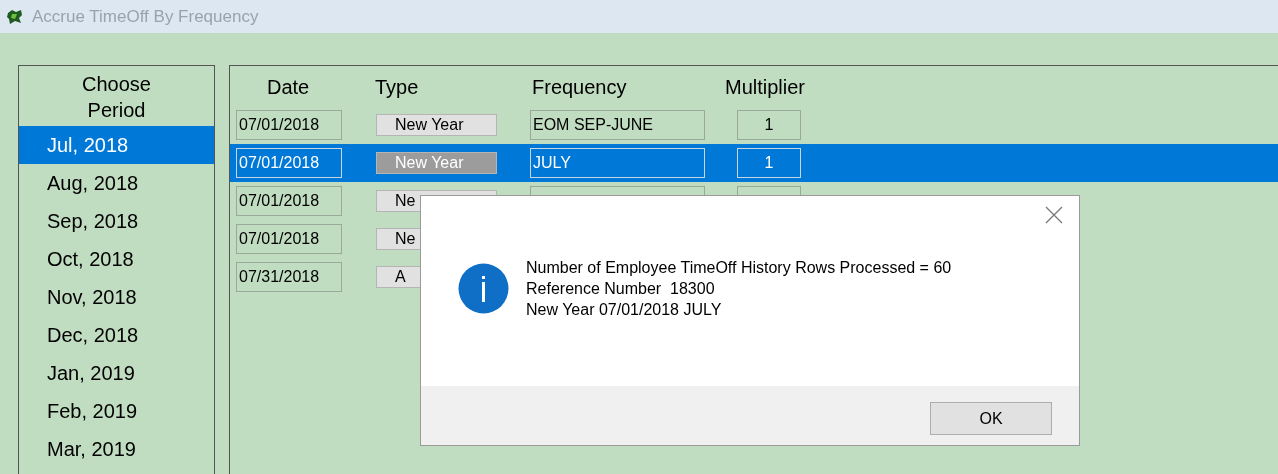 The height and width of the screenshot is (474, 1278). What do you see at coordinates (116, 221) in the screenshot?
I see `period-item: Sep, 2018` at bounding box center [116, 221].